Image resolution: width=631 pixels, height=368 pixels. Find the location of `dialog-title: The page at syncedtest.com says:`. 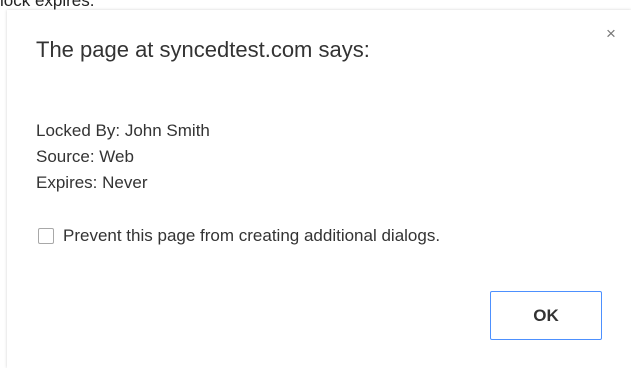

dialog-title: The page at syncedtest.com says: is located at coordinates (203, 49).